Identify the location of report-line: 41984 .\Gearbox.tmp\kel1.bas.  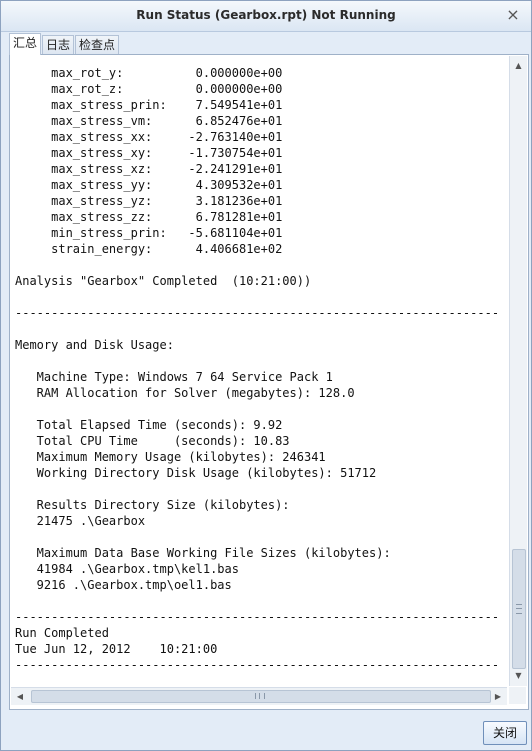
(127, 569).